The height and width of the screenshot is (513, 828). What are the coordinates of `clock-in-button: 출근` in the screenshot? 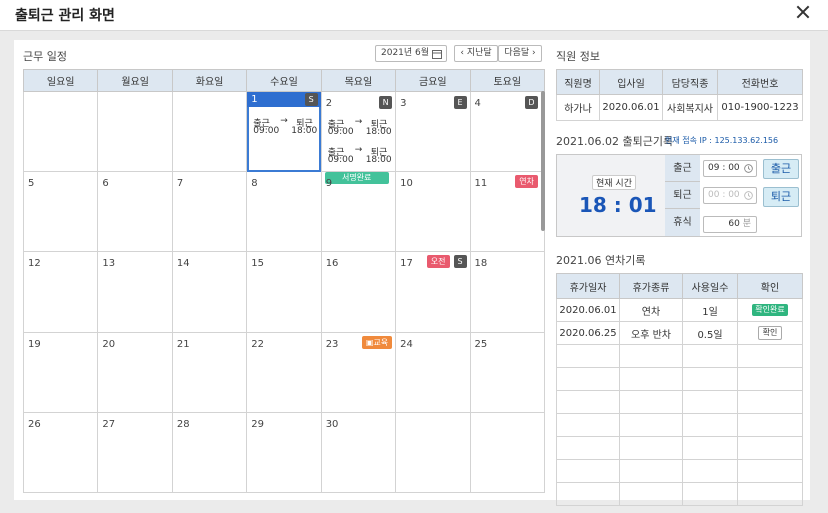 It's located at (781, 169).